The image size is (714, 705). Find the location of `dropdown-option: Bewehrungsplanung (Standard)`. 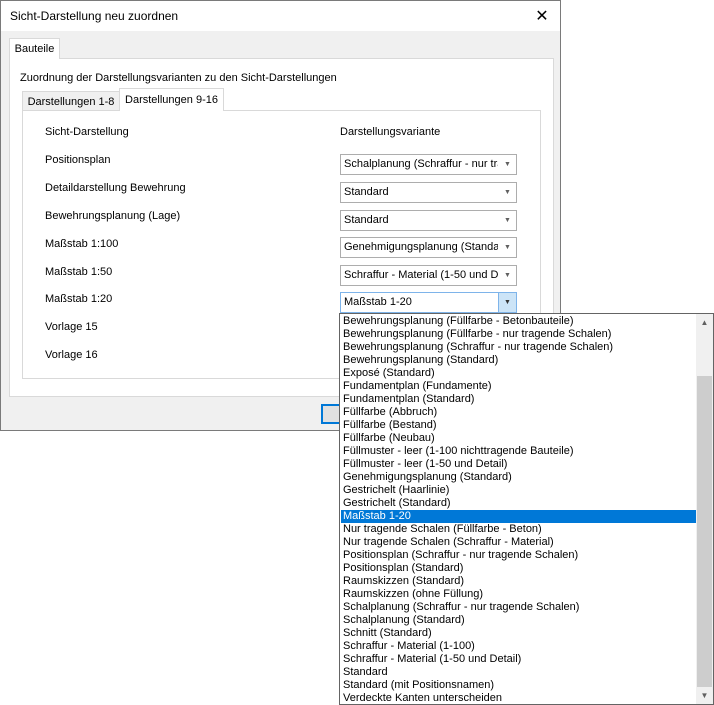

dropdown-option: Bewehrungsplanung (Standard) is located at coordinates (519, 360).